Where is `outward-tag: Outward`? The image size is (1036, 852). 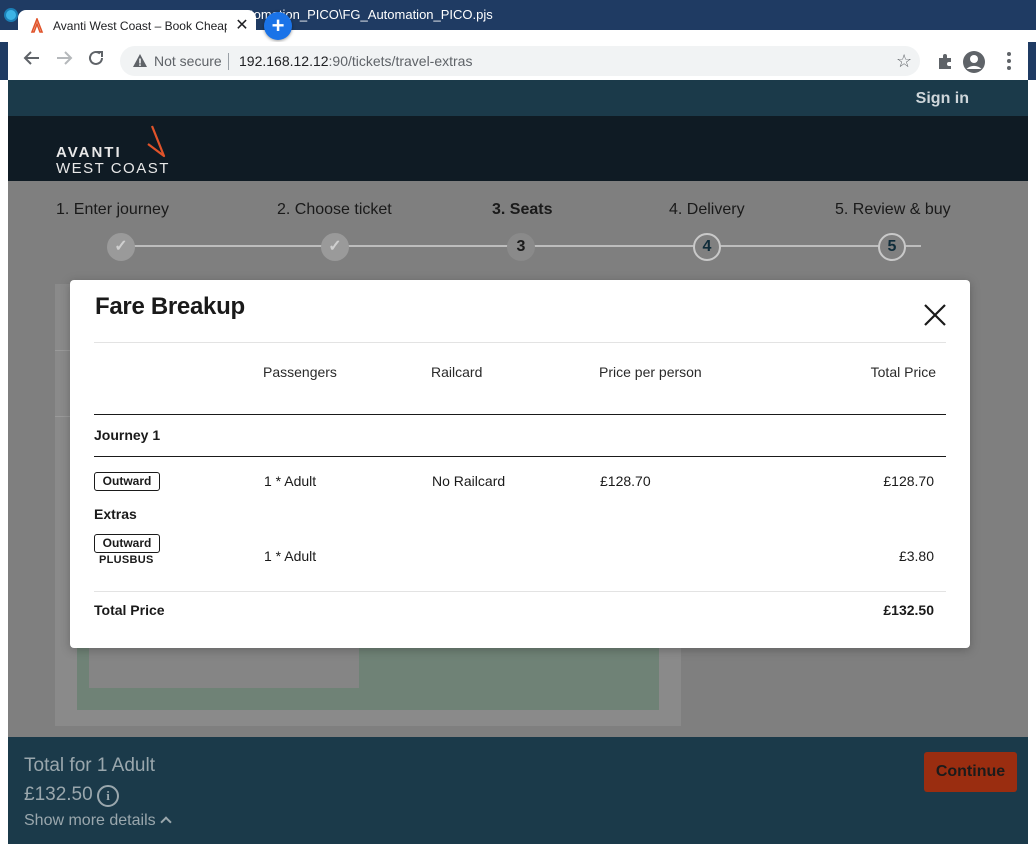 outward-tag: Outward is located at coordinates (127, 481).